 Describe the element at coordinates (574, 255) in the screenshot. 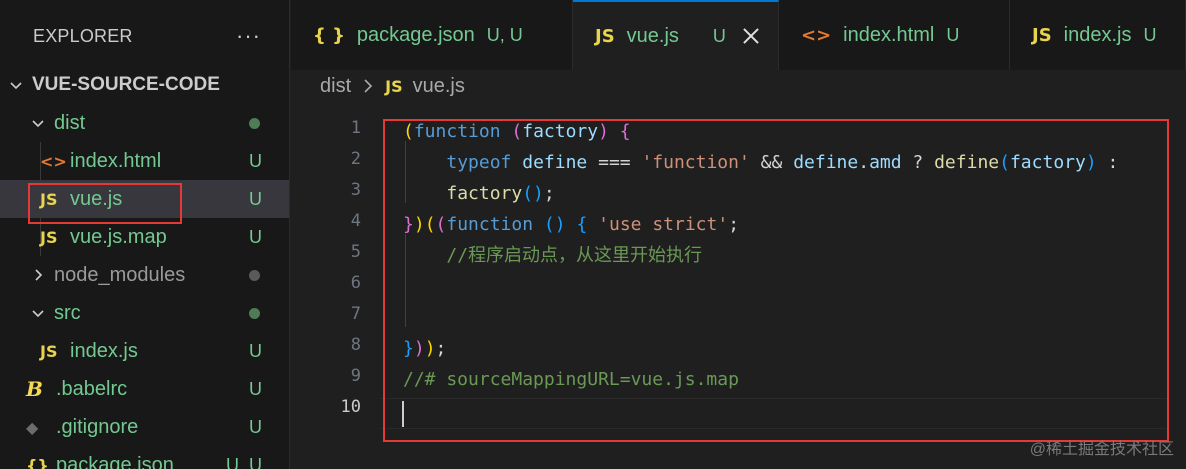

I see `code-comment: //程序启动点，从这里开始执行` at that location.